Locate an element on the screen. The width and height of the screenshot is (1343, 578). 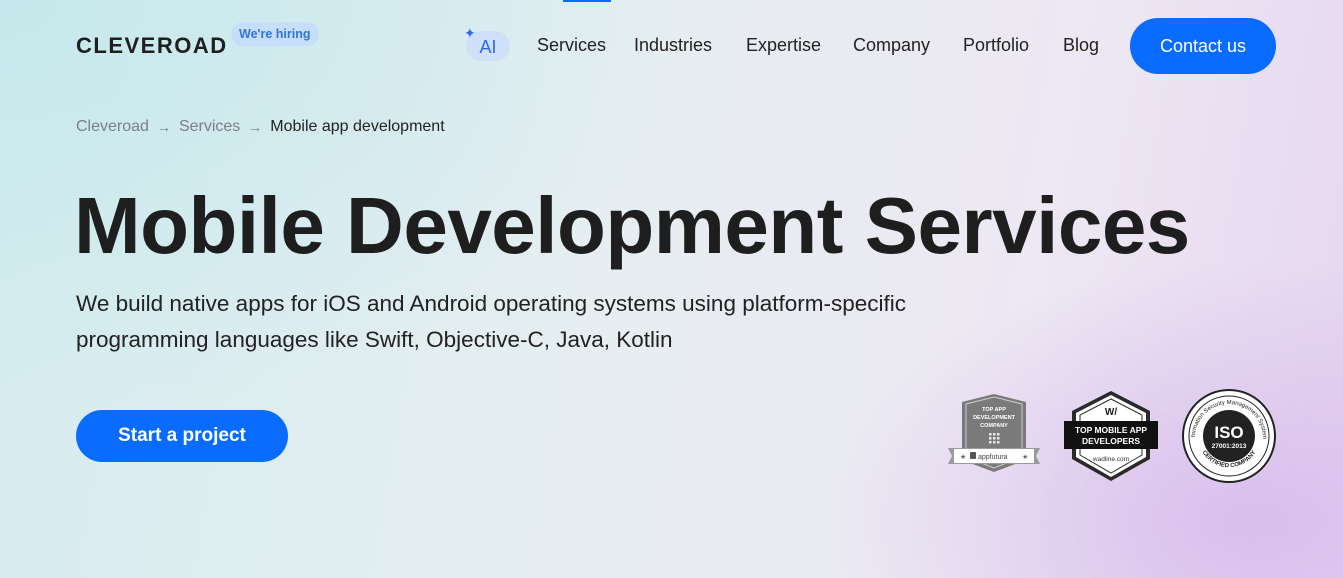
appfutura-line3: COMPANY is located at coordinates (994, 426).